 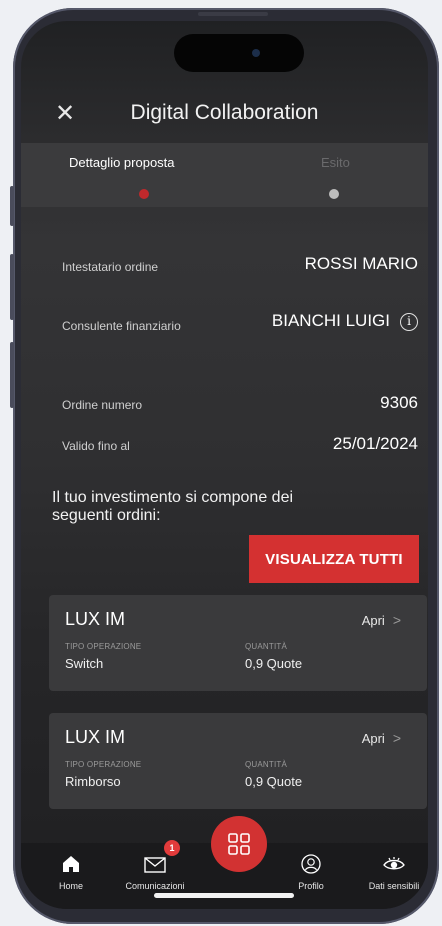 I want to click on tab-label-comunicazioni: Comunicazioni, so click(x=155, y=886).